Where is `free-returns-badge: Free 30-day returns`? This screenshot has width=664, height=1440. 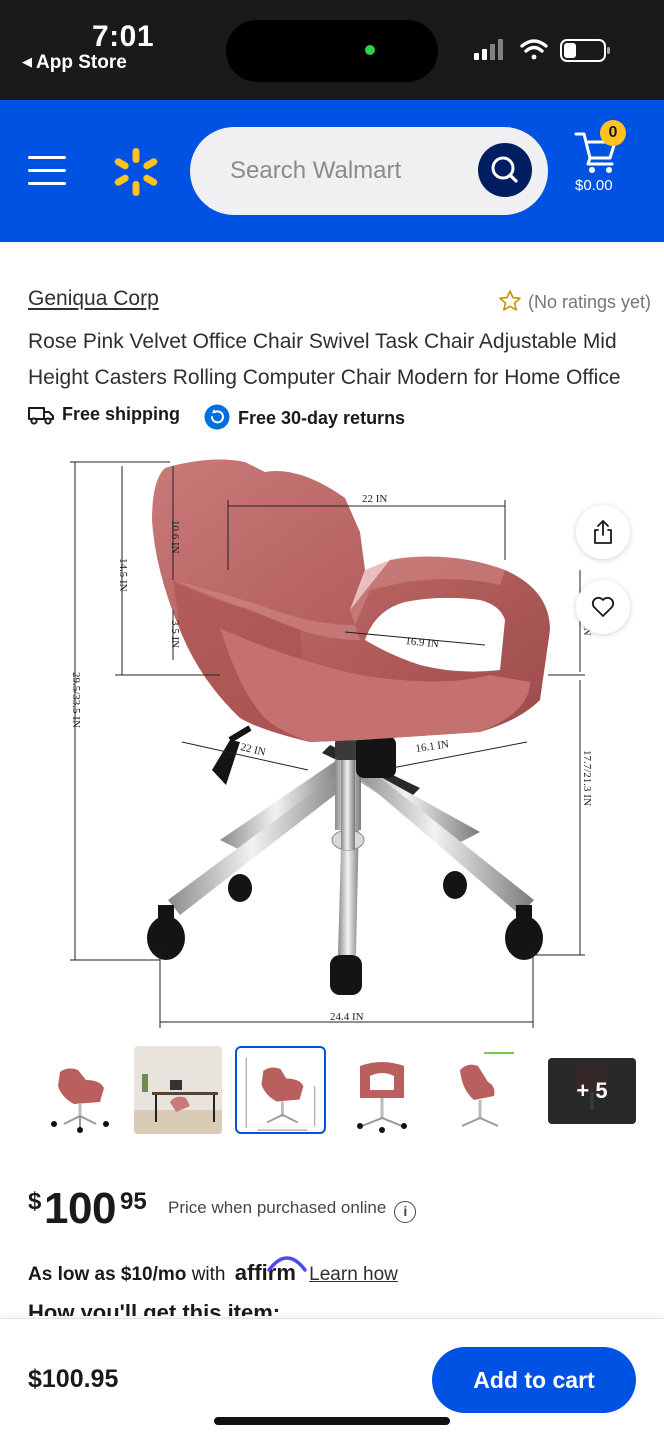
free-returns-badge: Free 30-day returns is located at coordinates (304, 417).